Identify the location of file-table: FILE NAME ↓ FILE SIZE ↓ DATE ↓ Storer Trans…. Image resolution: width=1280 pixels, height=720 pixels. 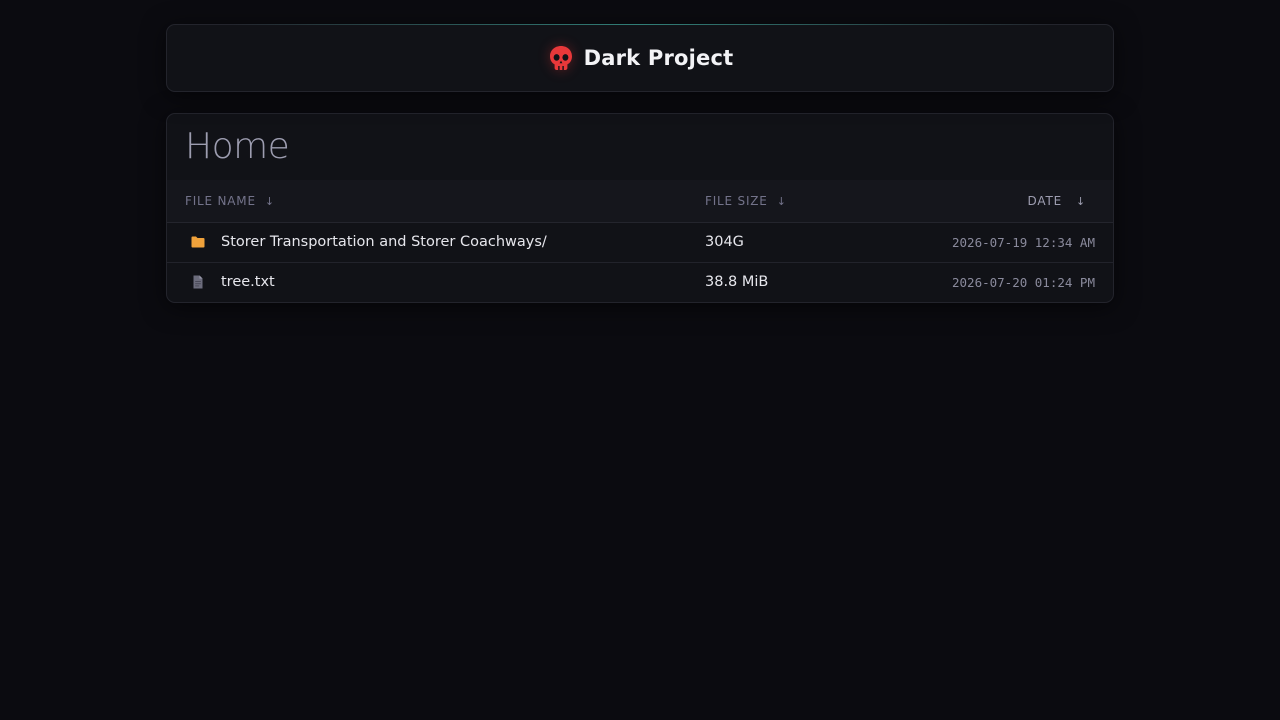
(640, 241).